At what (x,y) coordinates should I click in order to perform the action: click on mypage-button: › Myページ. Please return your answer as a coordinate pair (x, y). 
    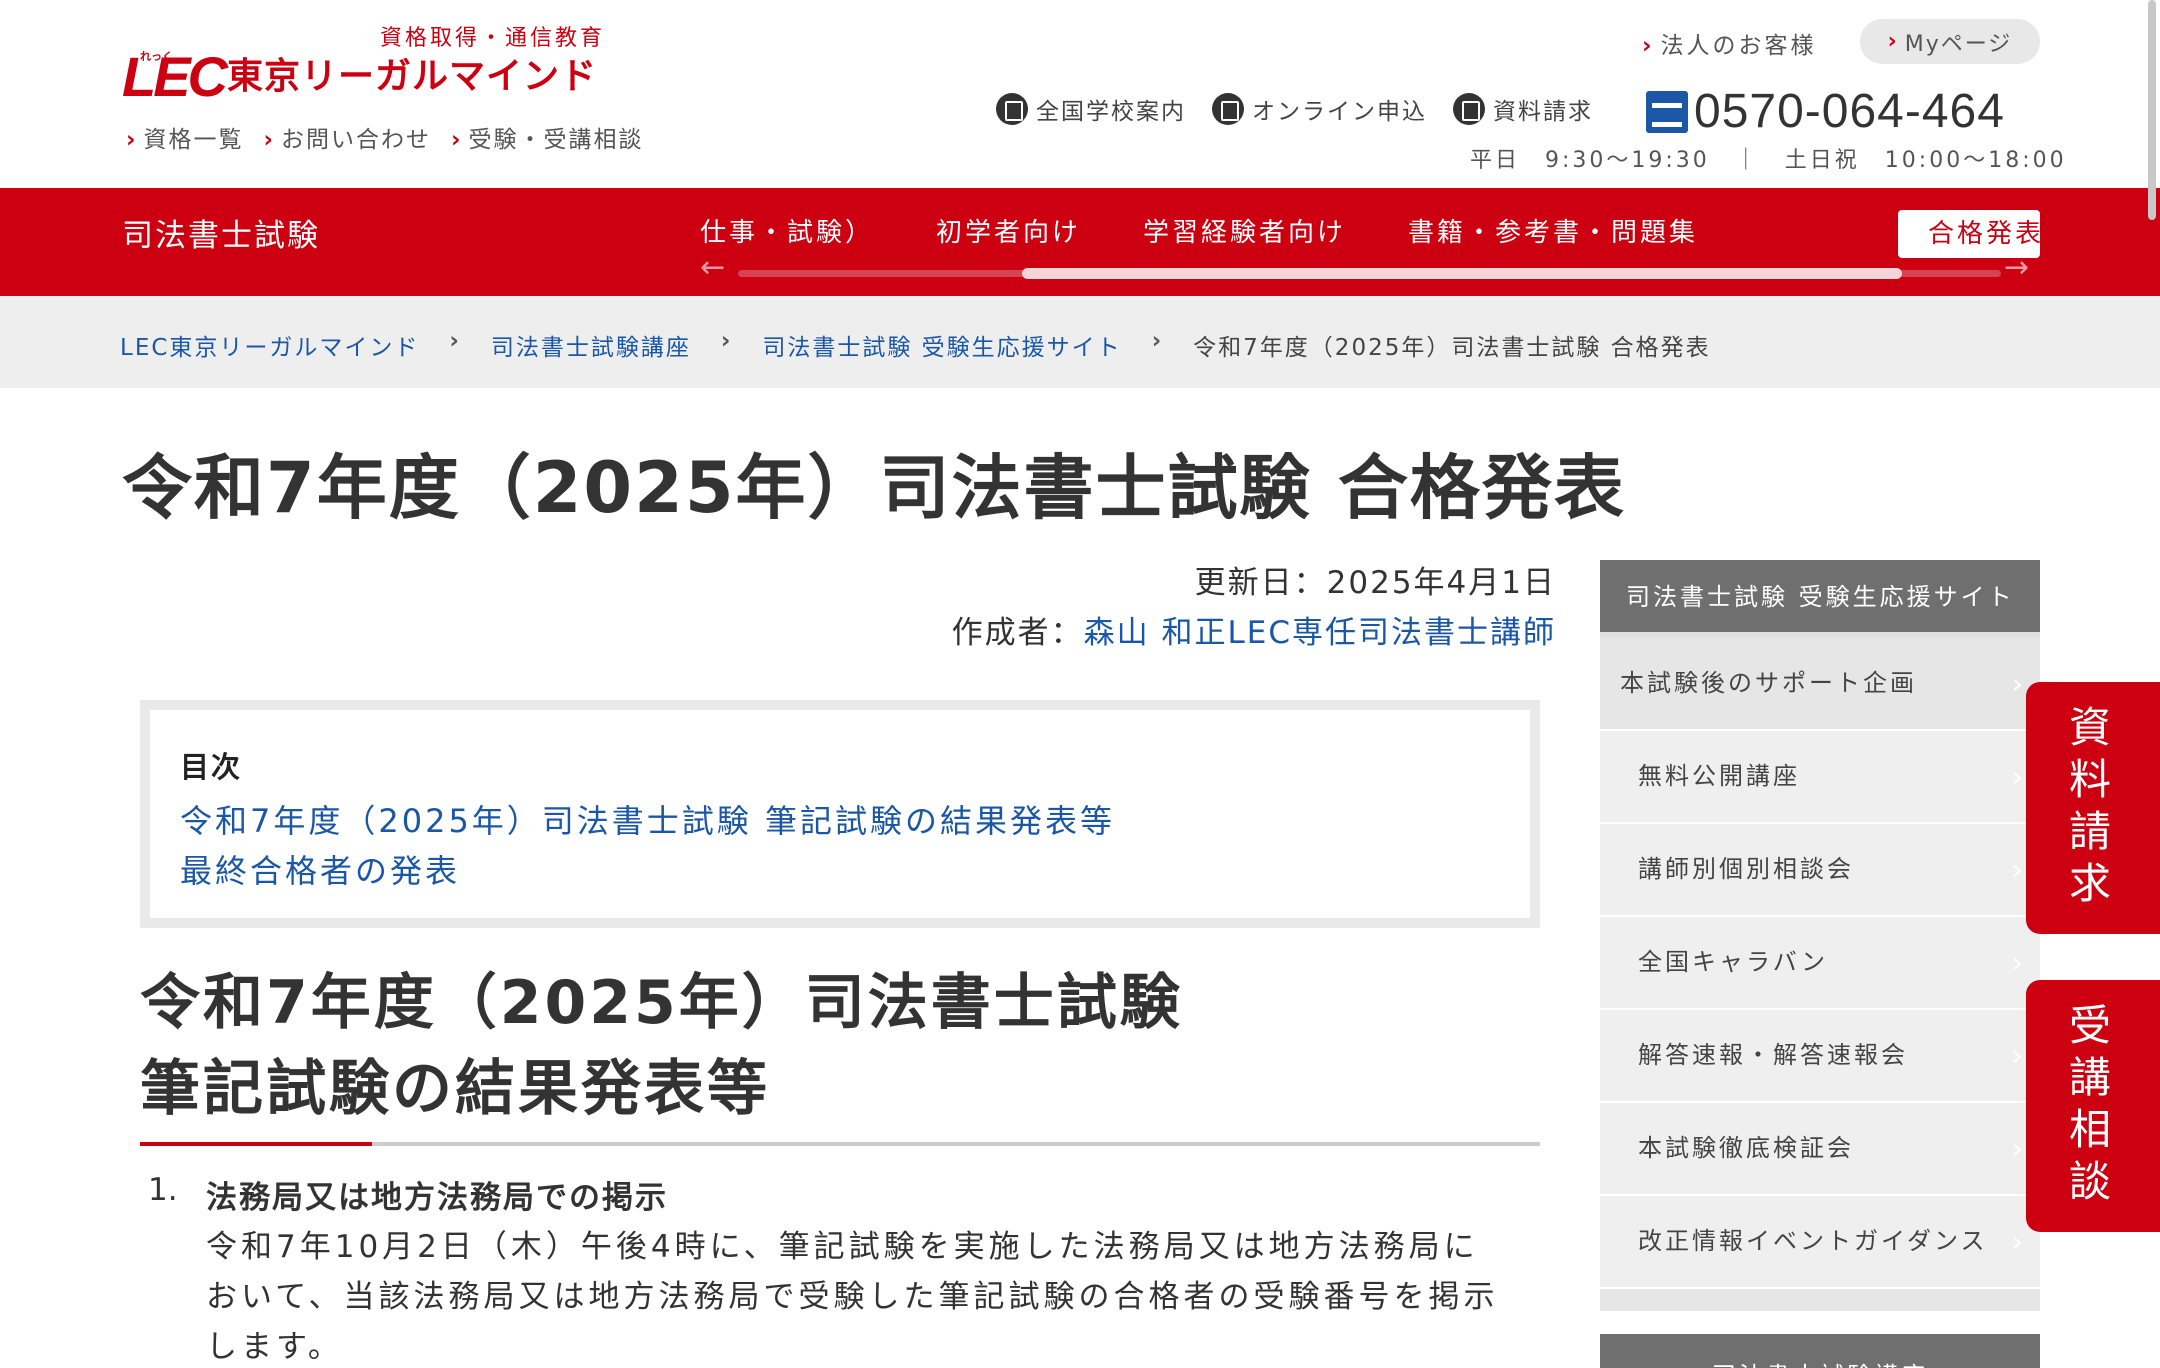
    Looking at the image, I should click on (1950, 41).